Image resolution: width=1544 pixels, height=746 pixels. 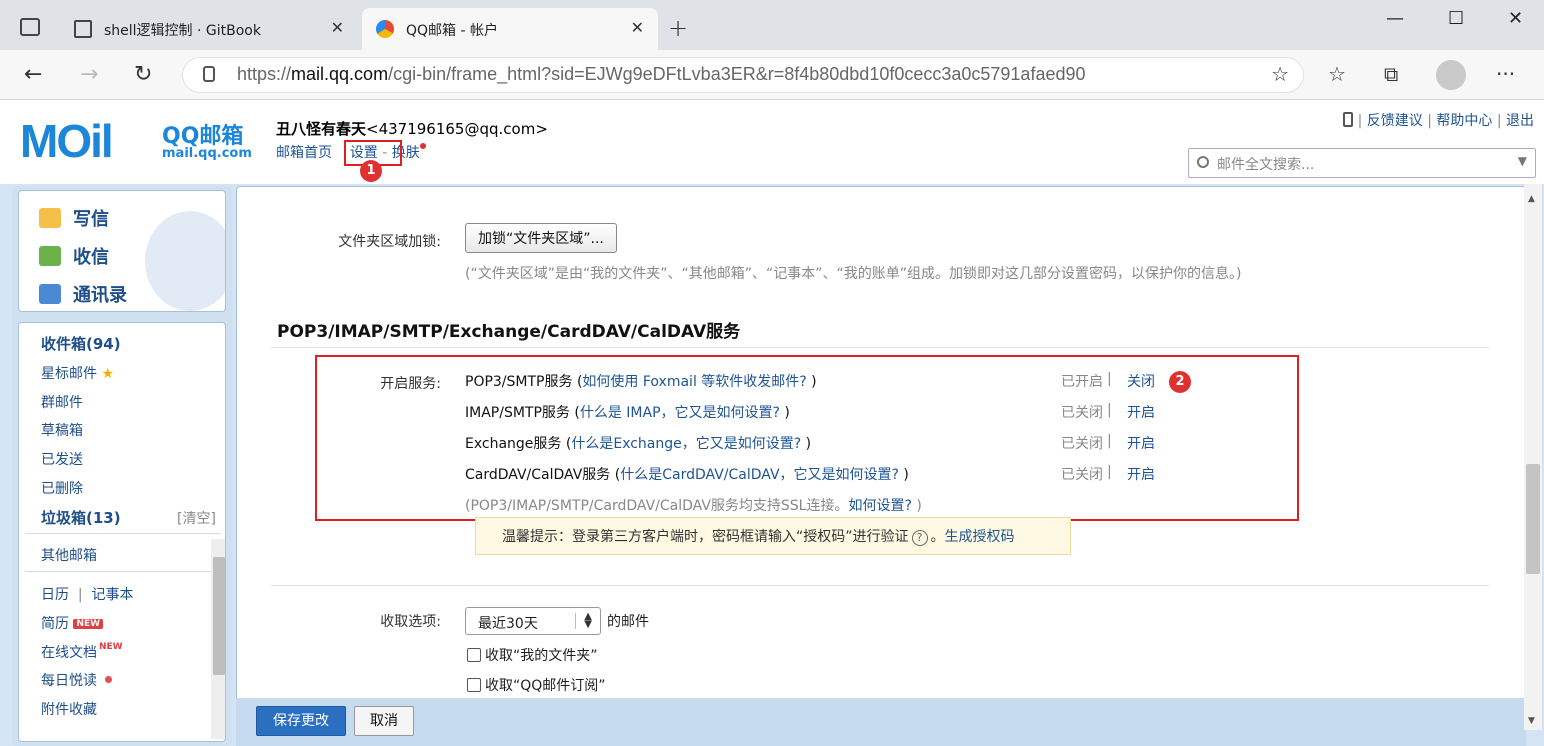 I want to click on daily-reading-link: 每日悦读, so click(x=77, y=680).